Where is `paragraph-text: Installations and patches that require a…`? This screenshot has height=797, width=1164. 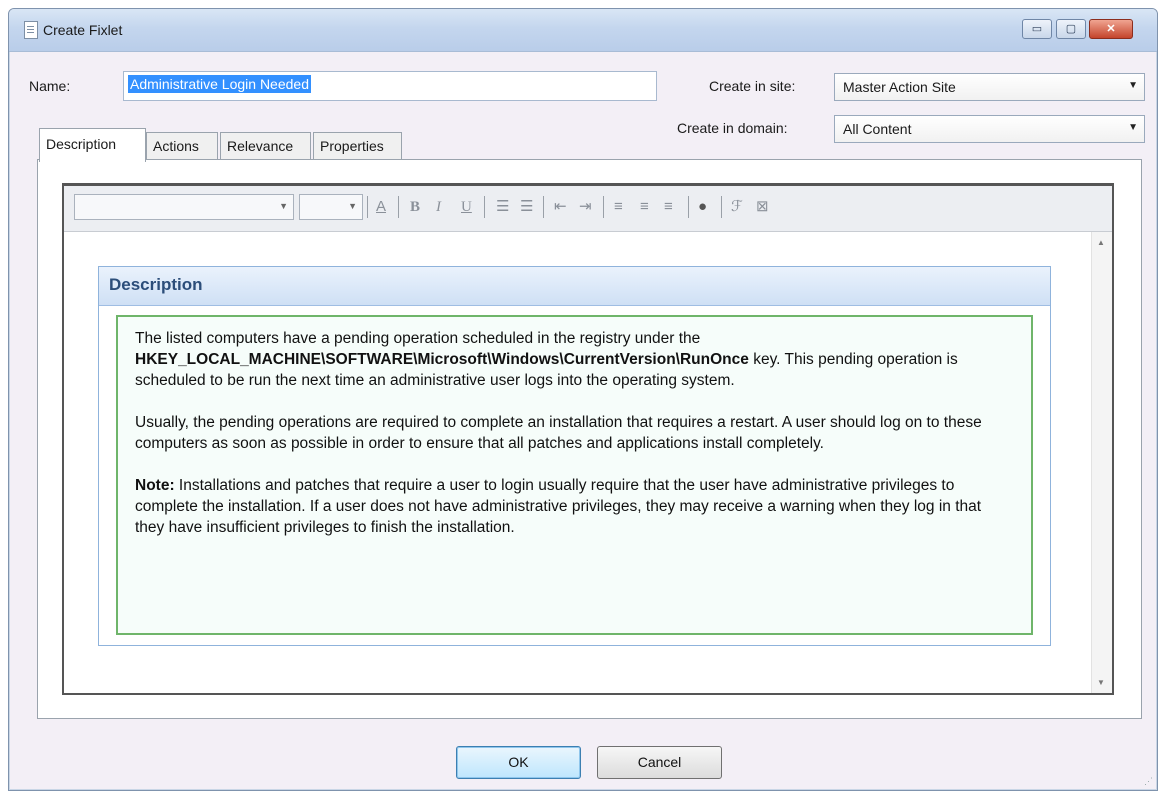 paragraph-text: Installations and patches that require a… is located at coordinates (558, 506).